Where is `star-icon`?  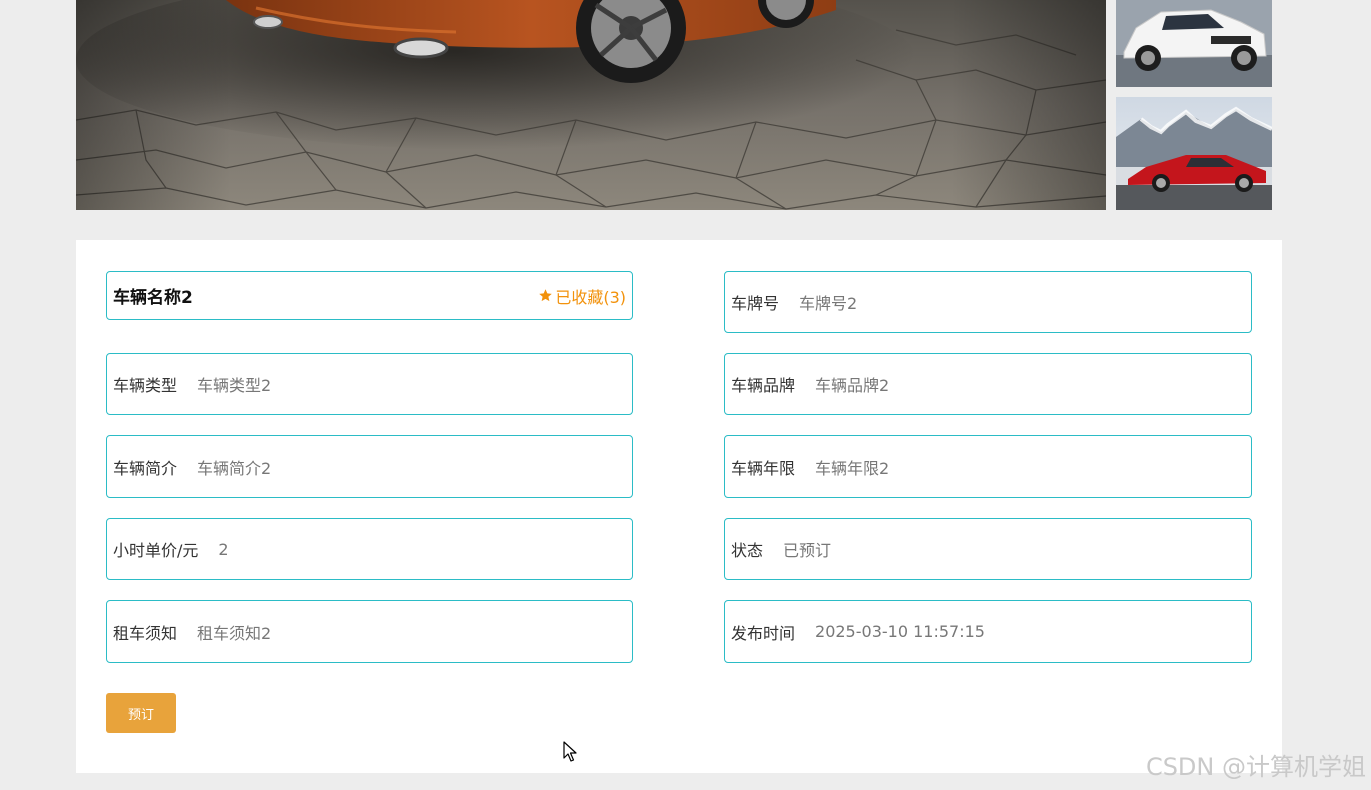
star-icon is located at coordinates (546, 295).